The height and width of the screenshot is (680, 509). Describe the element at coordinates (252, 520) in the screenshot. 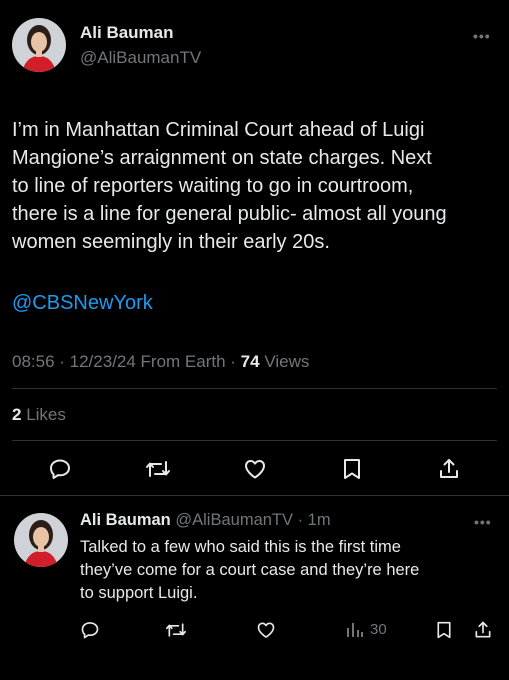

I see `reply-handle-time: @AliBaumanTV · 1m` at that location.